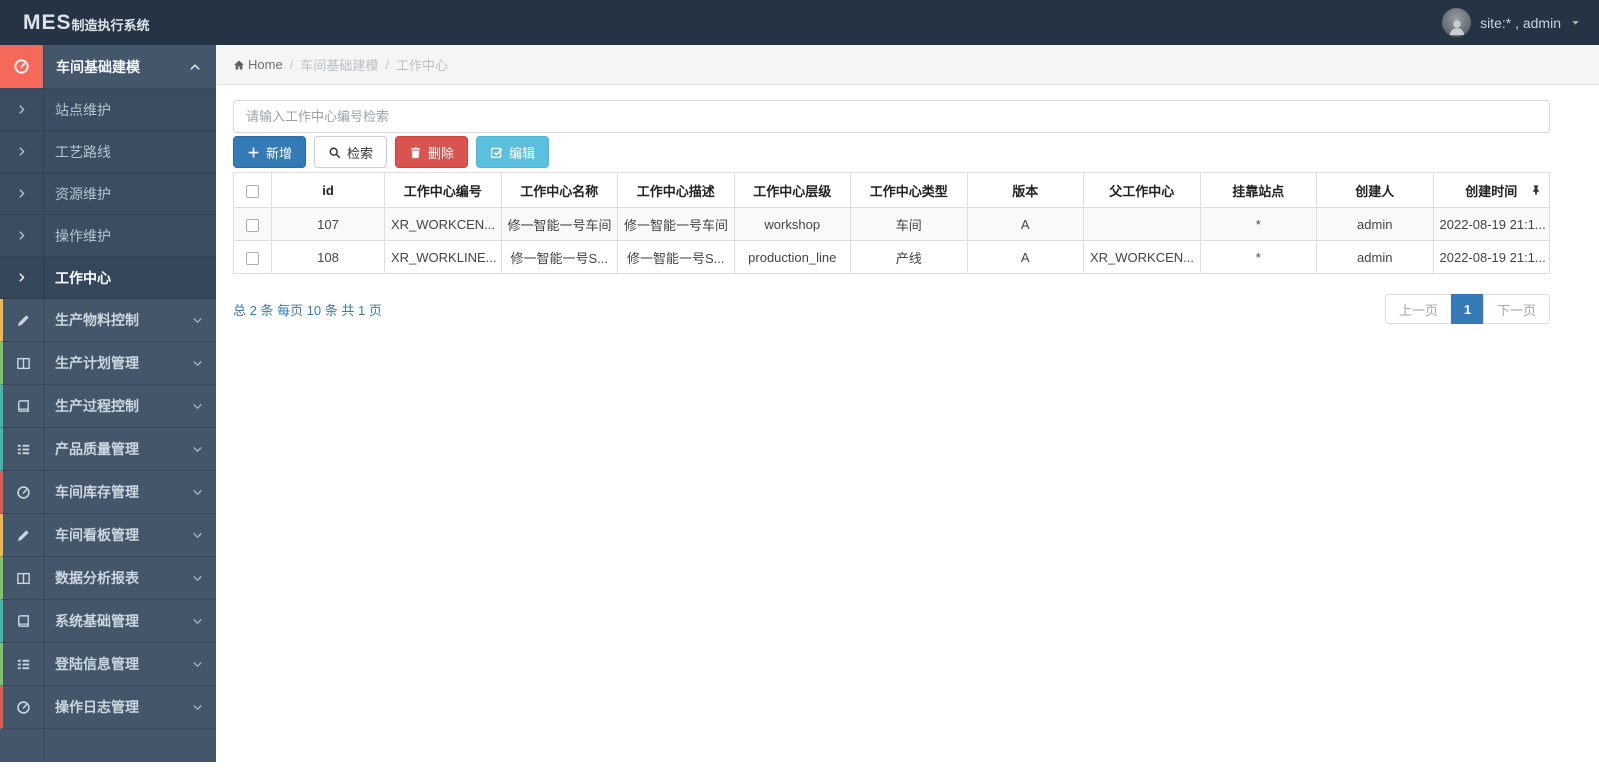  Describe the element at coordinates (1025, 190) in the screenshot. I see `column-header-version: 版本` at that location.